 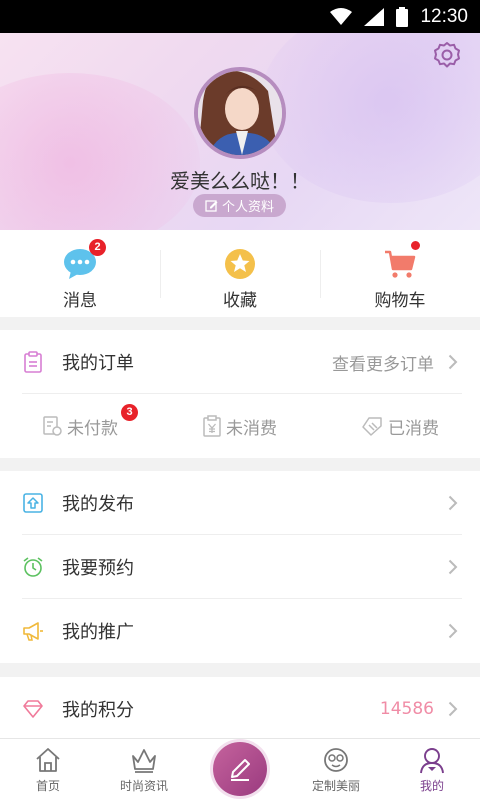 What do you see at coordinates (431, 786) in the screenshot?
I see `tab-mine-label: 我的` at bounding box center [431, 786].